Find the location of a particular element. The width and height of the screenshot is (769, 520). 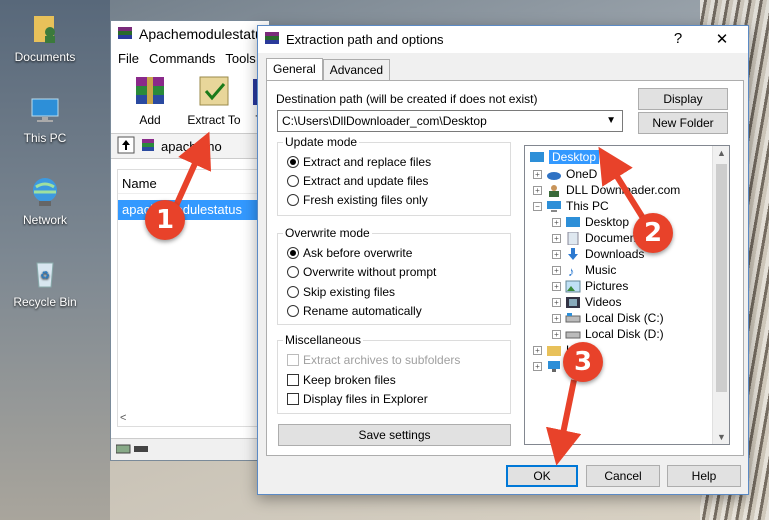

pictures-icon is located at coordinates (573, 286).